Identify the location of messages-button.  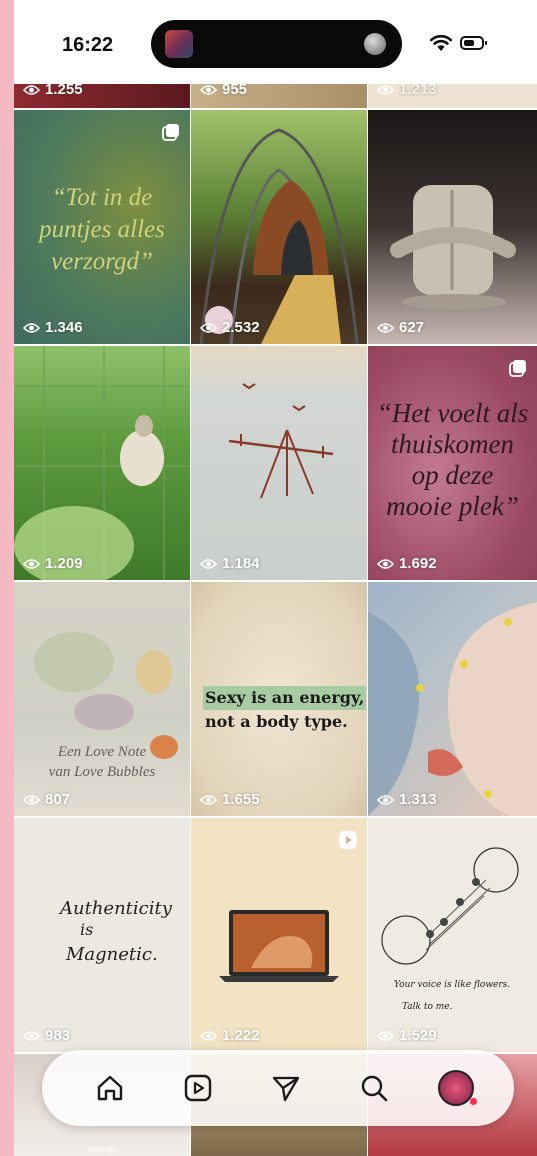
(286, 1088).